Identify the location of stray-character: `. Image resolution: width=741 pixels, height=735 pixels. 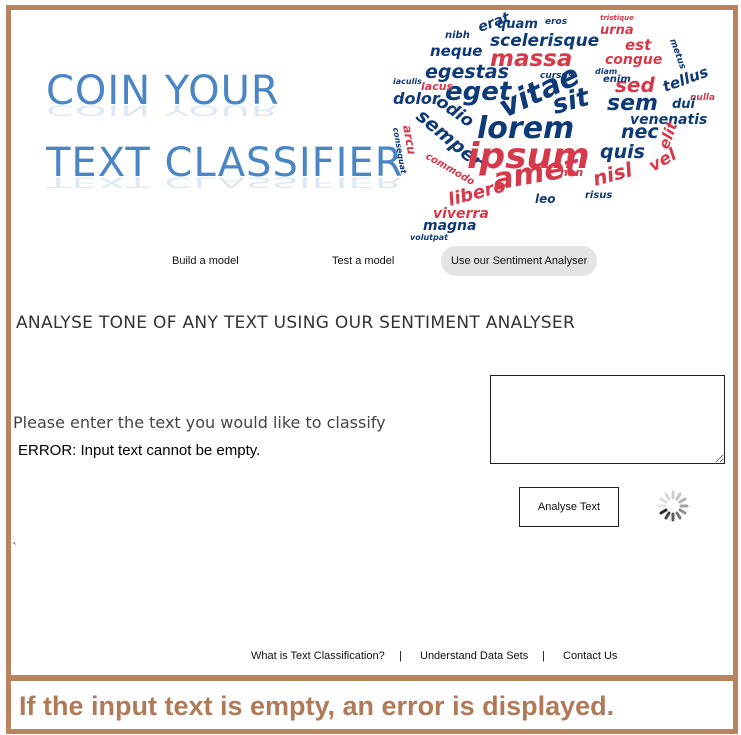
(15, 548).